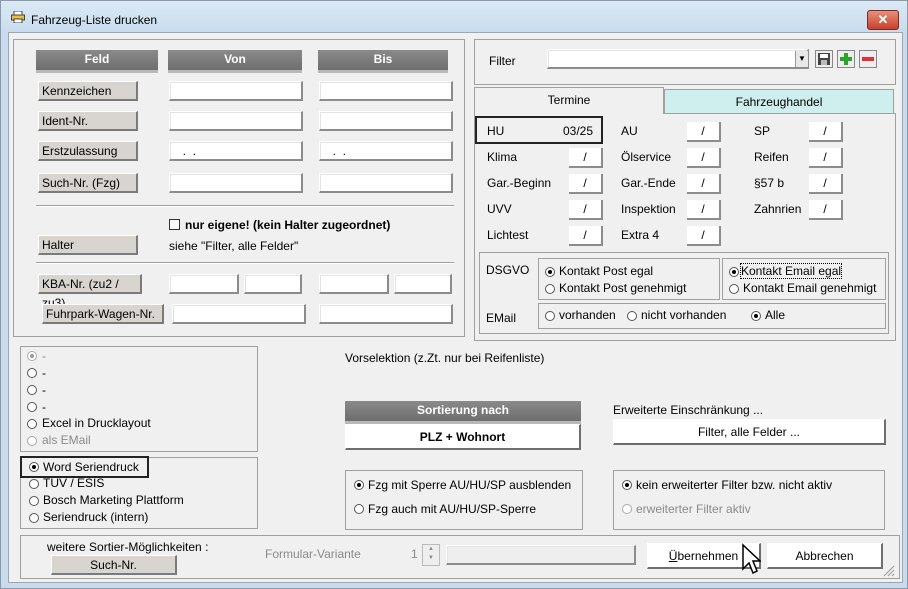 The width and height of the screenshot is (908, 589). What do you see at coordinates (32, 407) in the screenshot?
I see `output-opt4-radio` at bounding box center [32, 407].